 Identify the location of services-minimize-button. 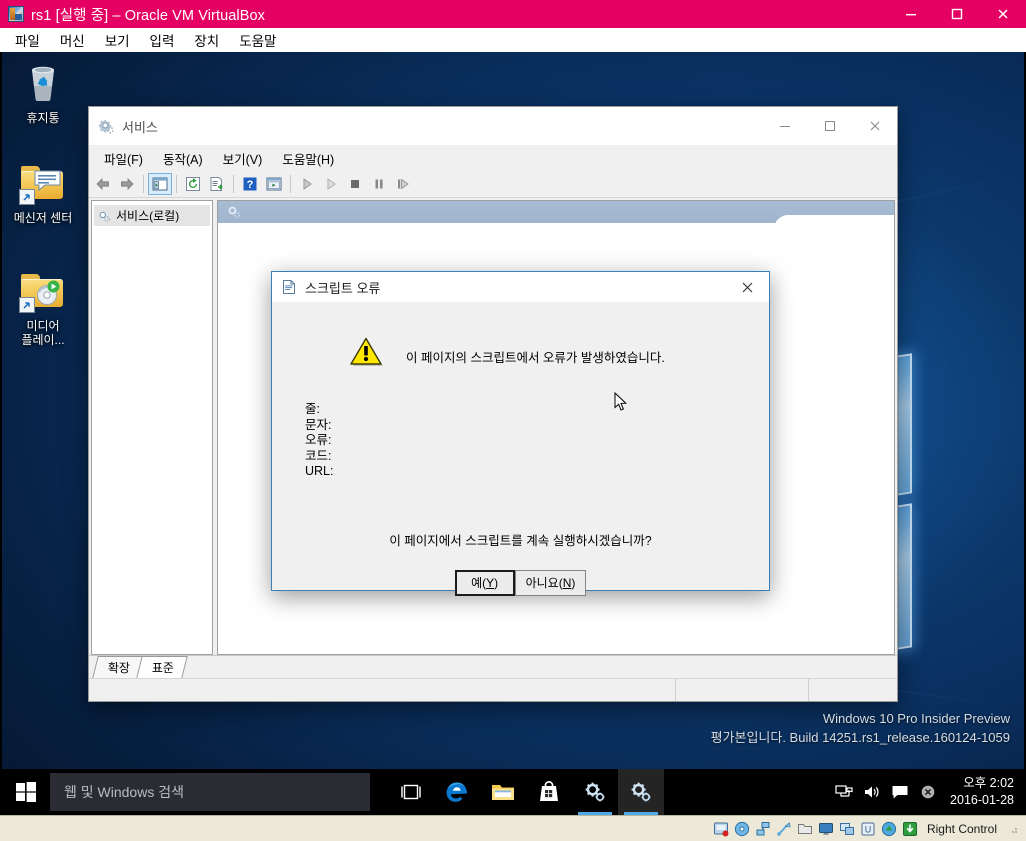
(784, 126).